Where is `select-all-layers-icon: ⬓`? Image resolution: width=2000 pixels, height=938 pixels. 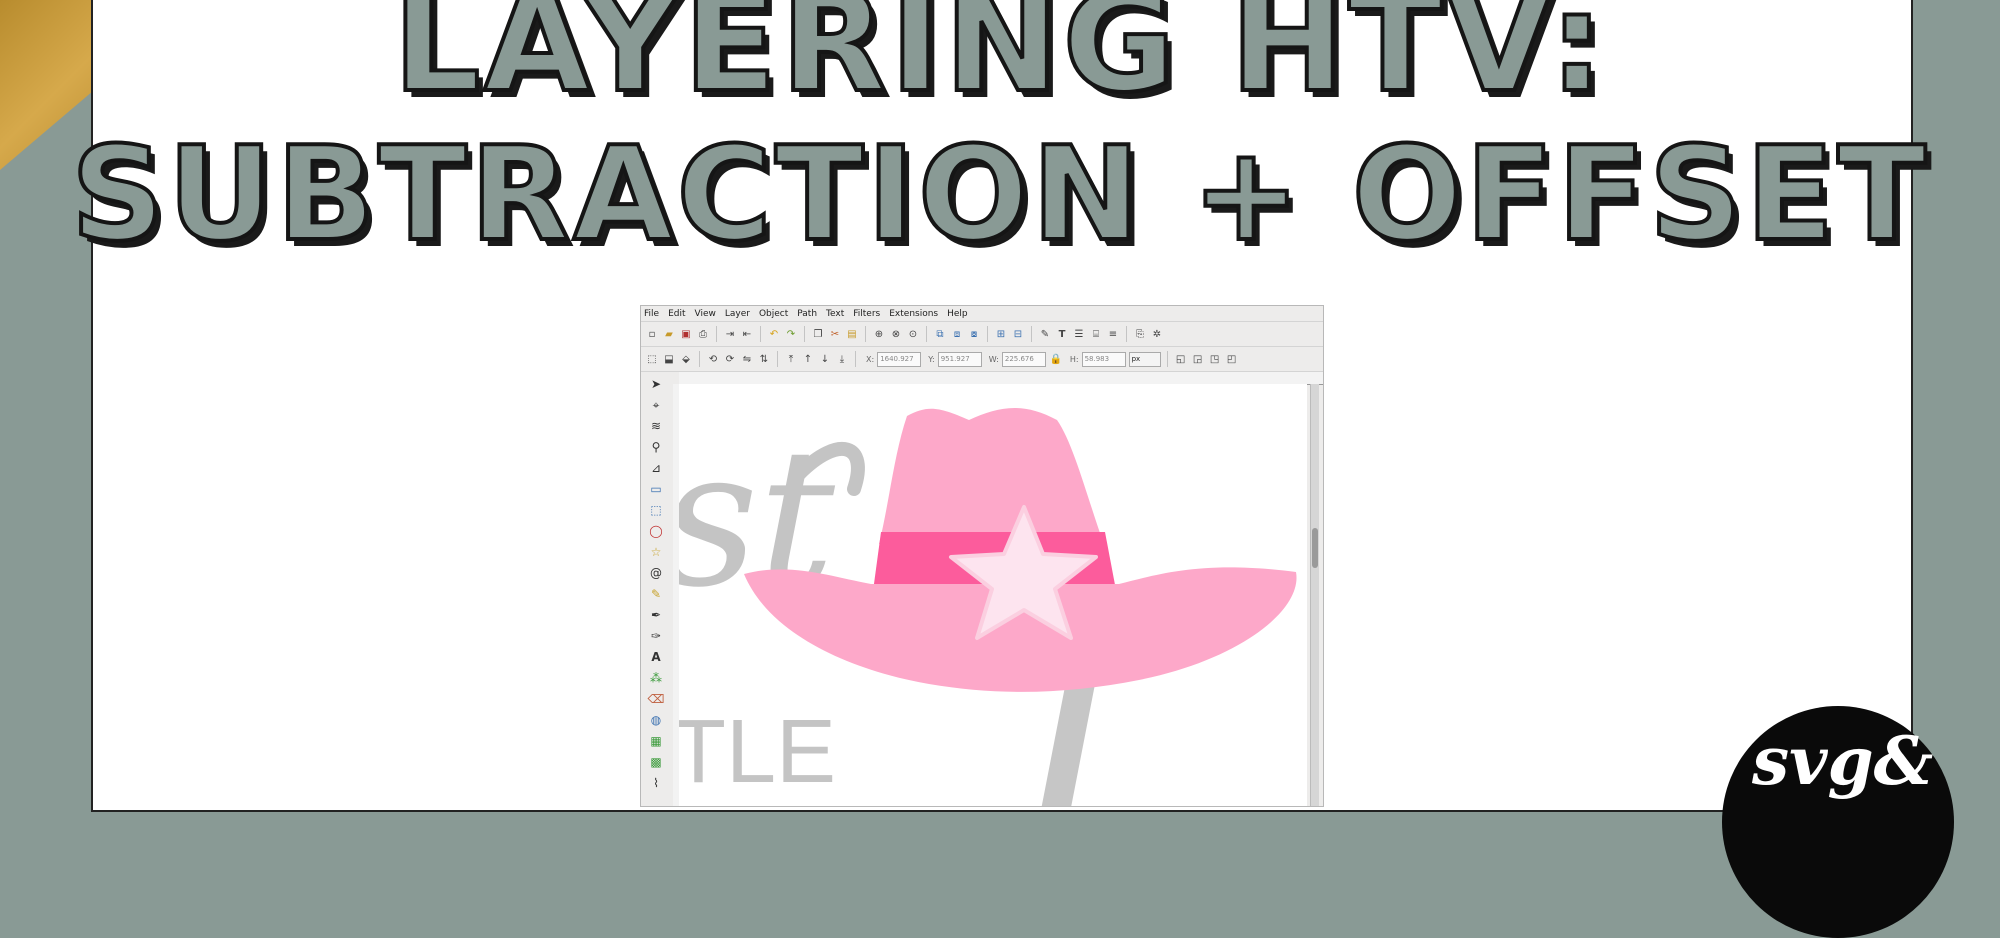
select-all-layers-icon: ⬓ is located at coordinates (669, 359).